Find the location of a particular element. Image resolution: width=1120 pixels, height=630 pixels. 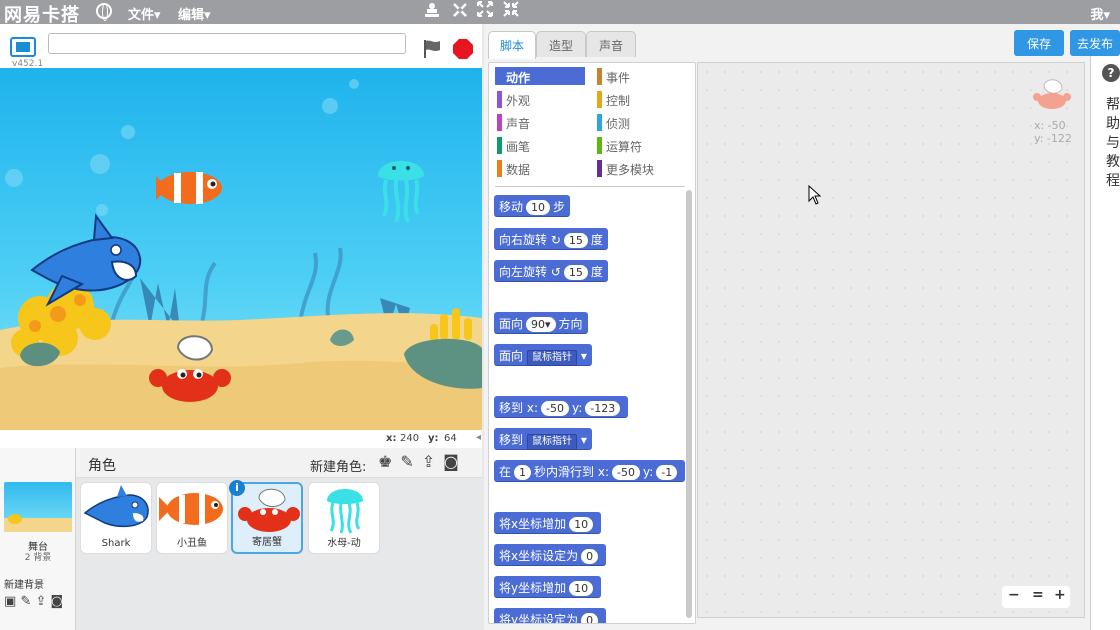

block-set-y: 将y坐标设定为 0 is located at coordinates (550, 615).